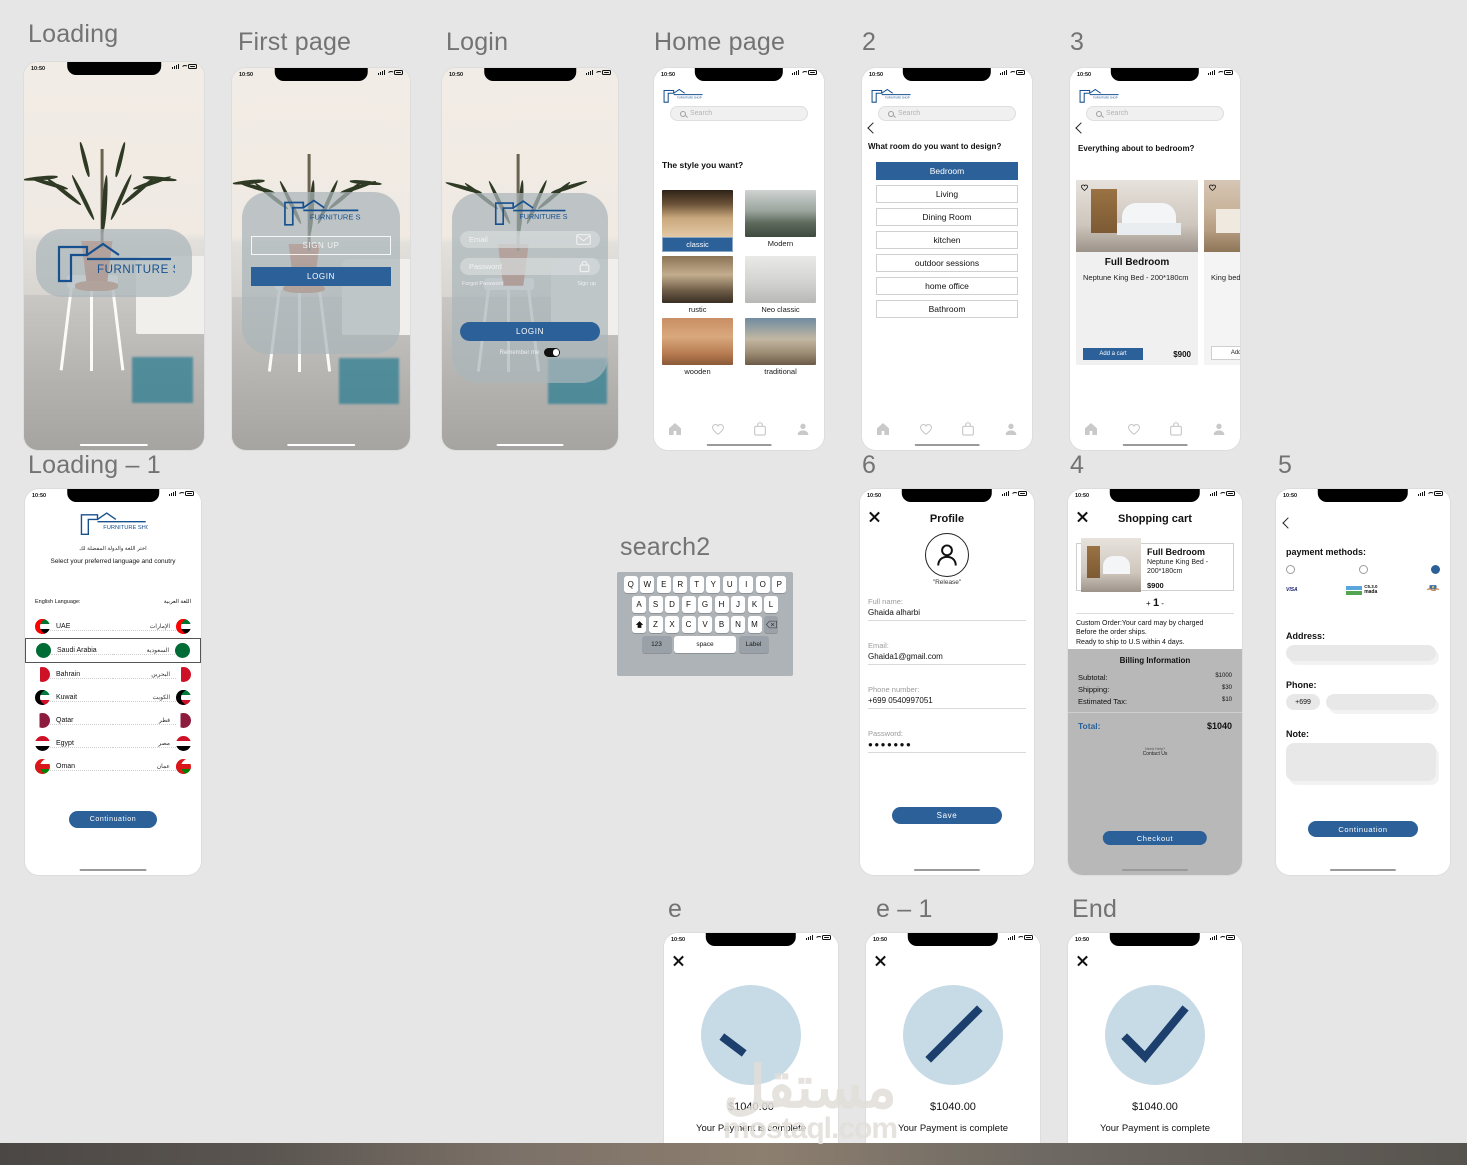 This screenshot has width=1467, height=1165. Describe the element at coordinates (738, 604) in the screenshot. I see `key-j: J` at that location.